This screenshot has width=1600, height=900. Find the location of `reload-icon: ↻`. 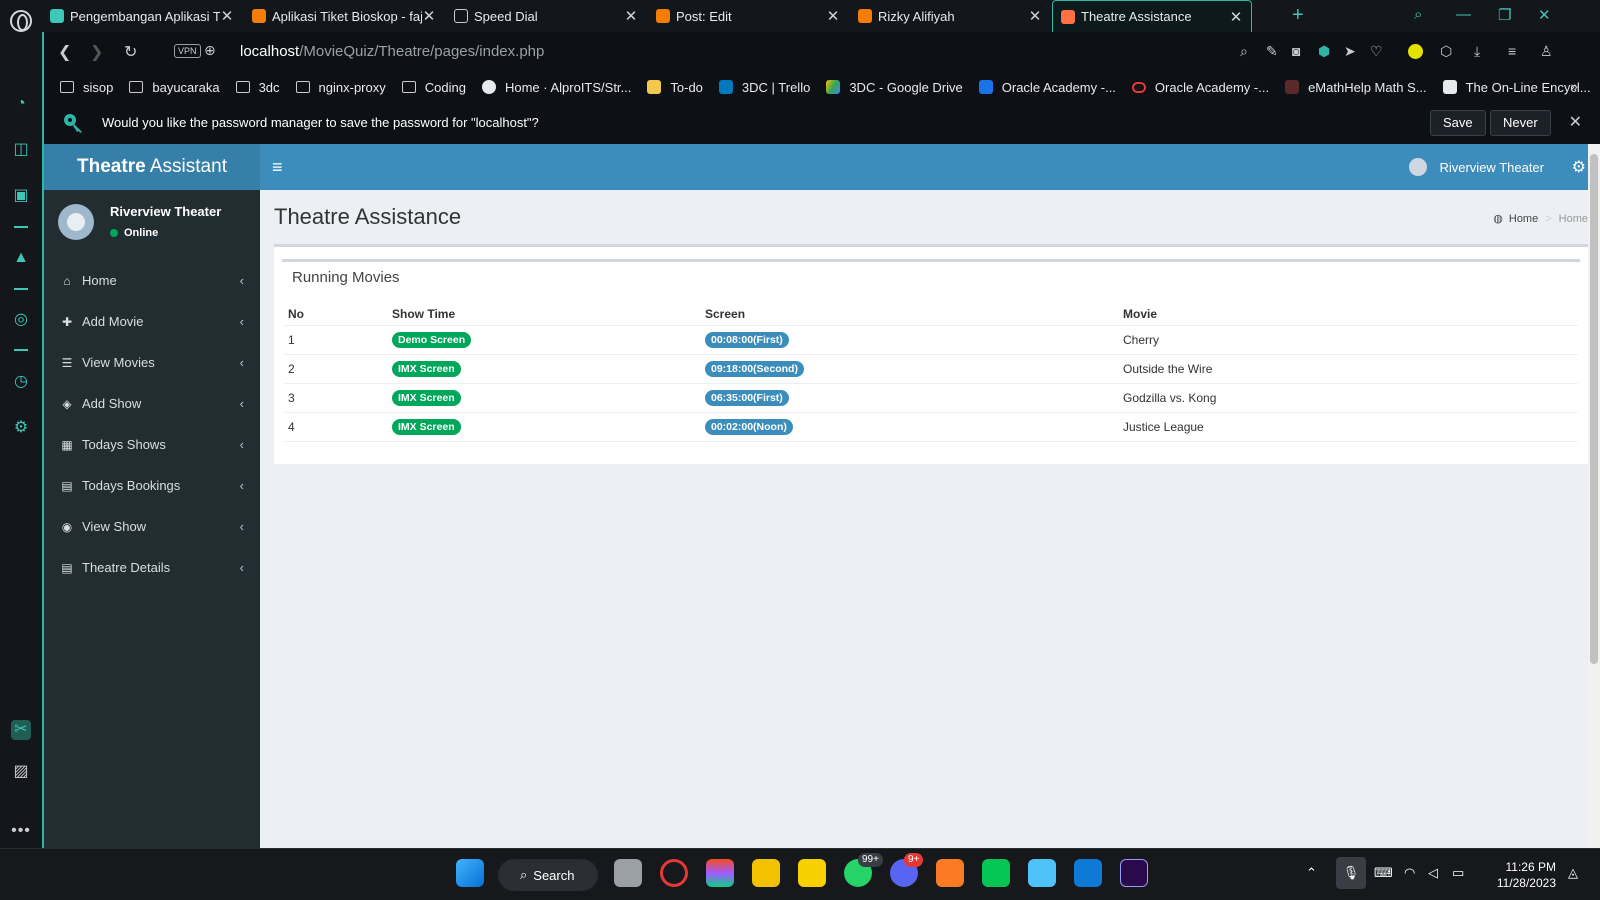

reload-icon: ↻ is located at coordinates (130, 52).